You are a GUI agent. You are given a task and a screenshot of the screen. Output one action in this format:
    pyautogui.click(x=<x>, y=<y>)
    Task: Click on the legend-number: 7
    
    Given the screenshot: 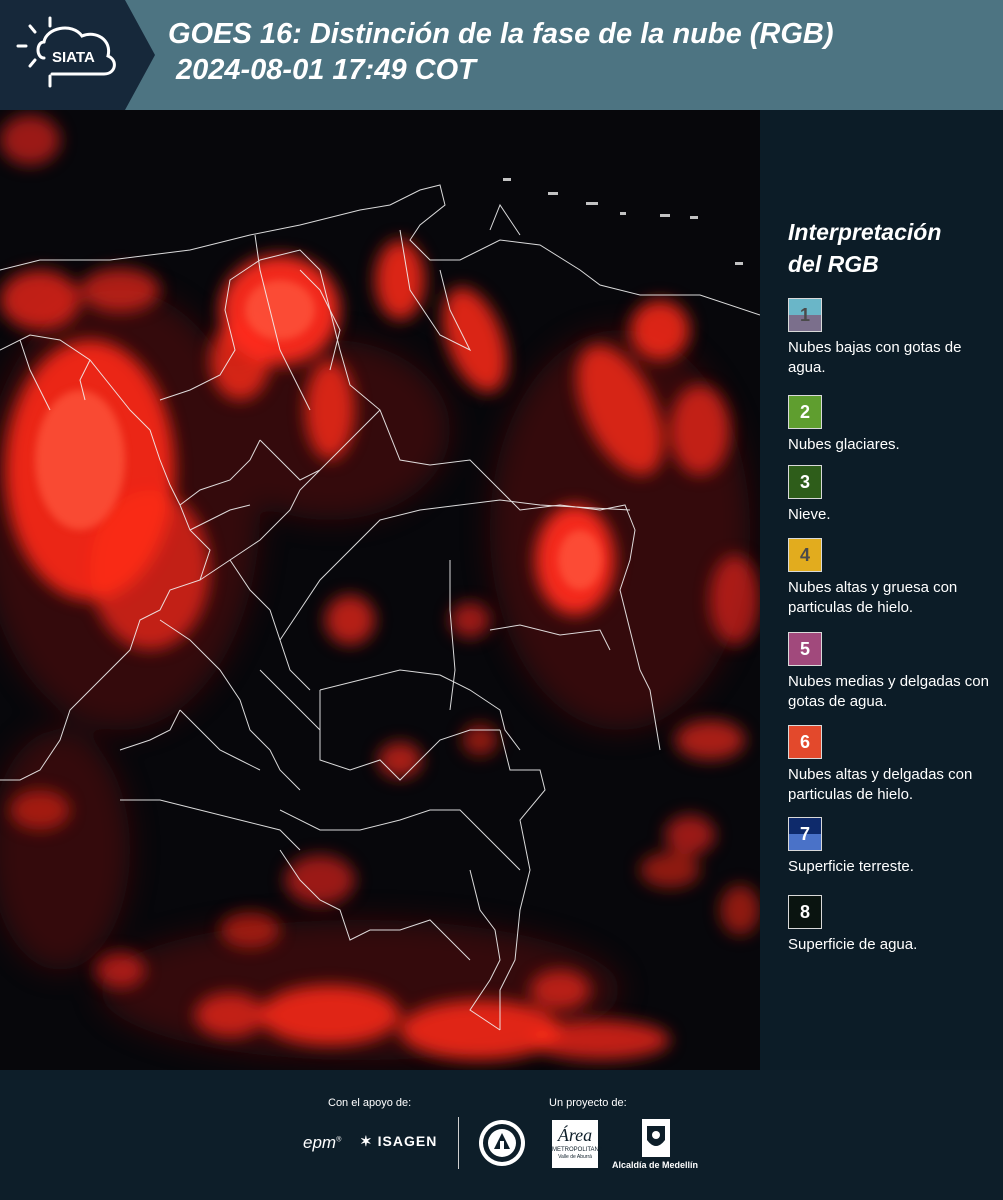 What is the action you would take?
    pyautogui.click(x=804, y=833)
    